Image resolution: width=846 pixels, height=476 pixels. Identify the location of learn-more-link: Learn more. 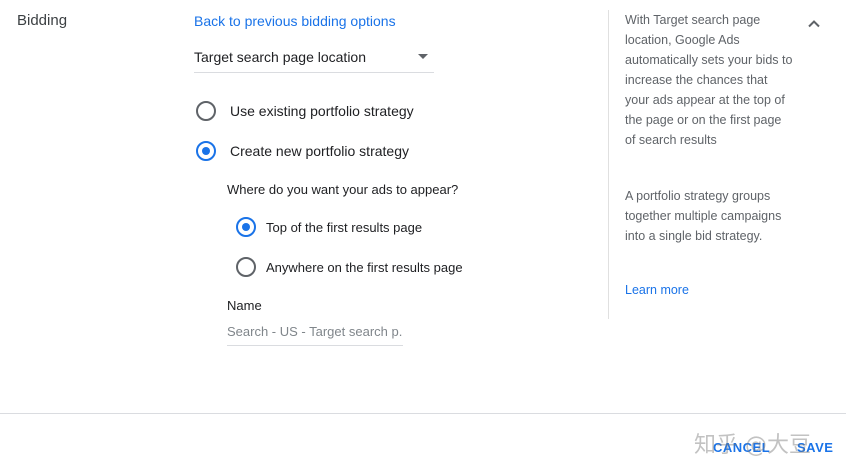
(657, 290).